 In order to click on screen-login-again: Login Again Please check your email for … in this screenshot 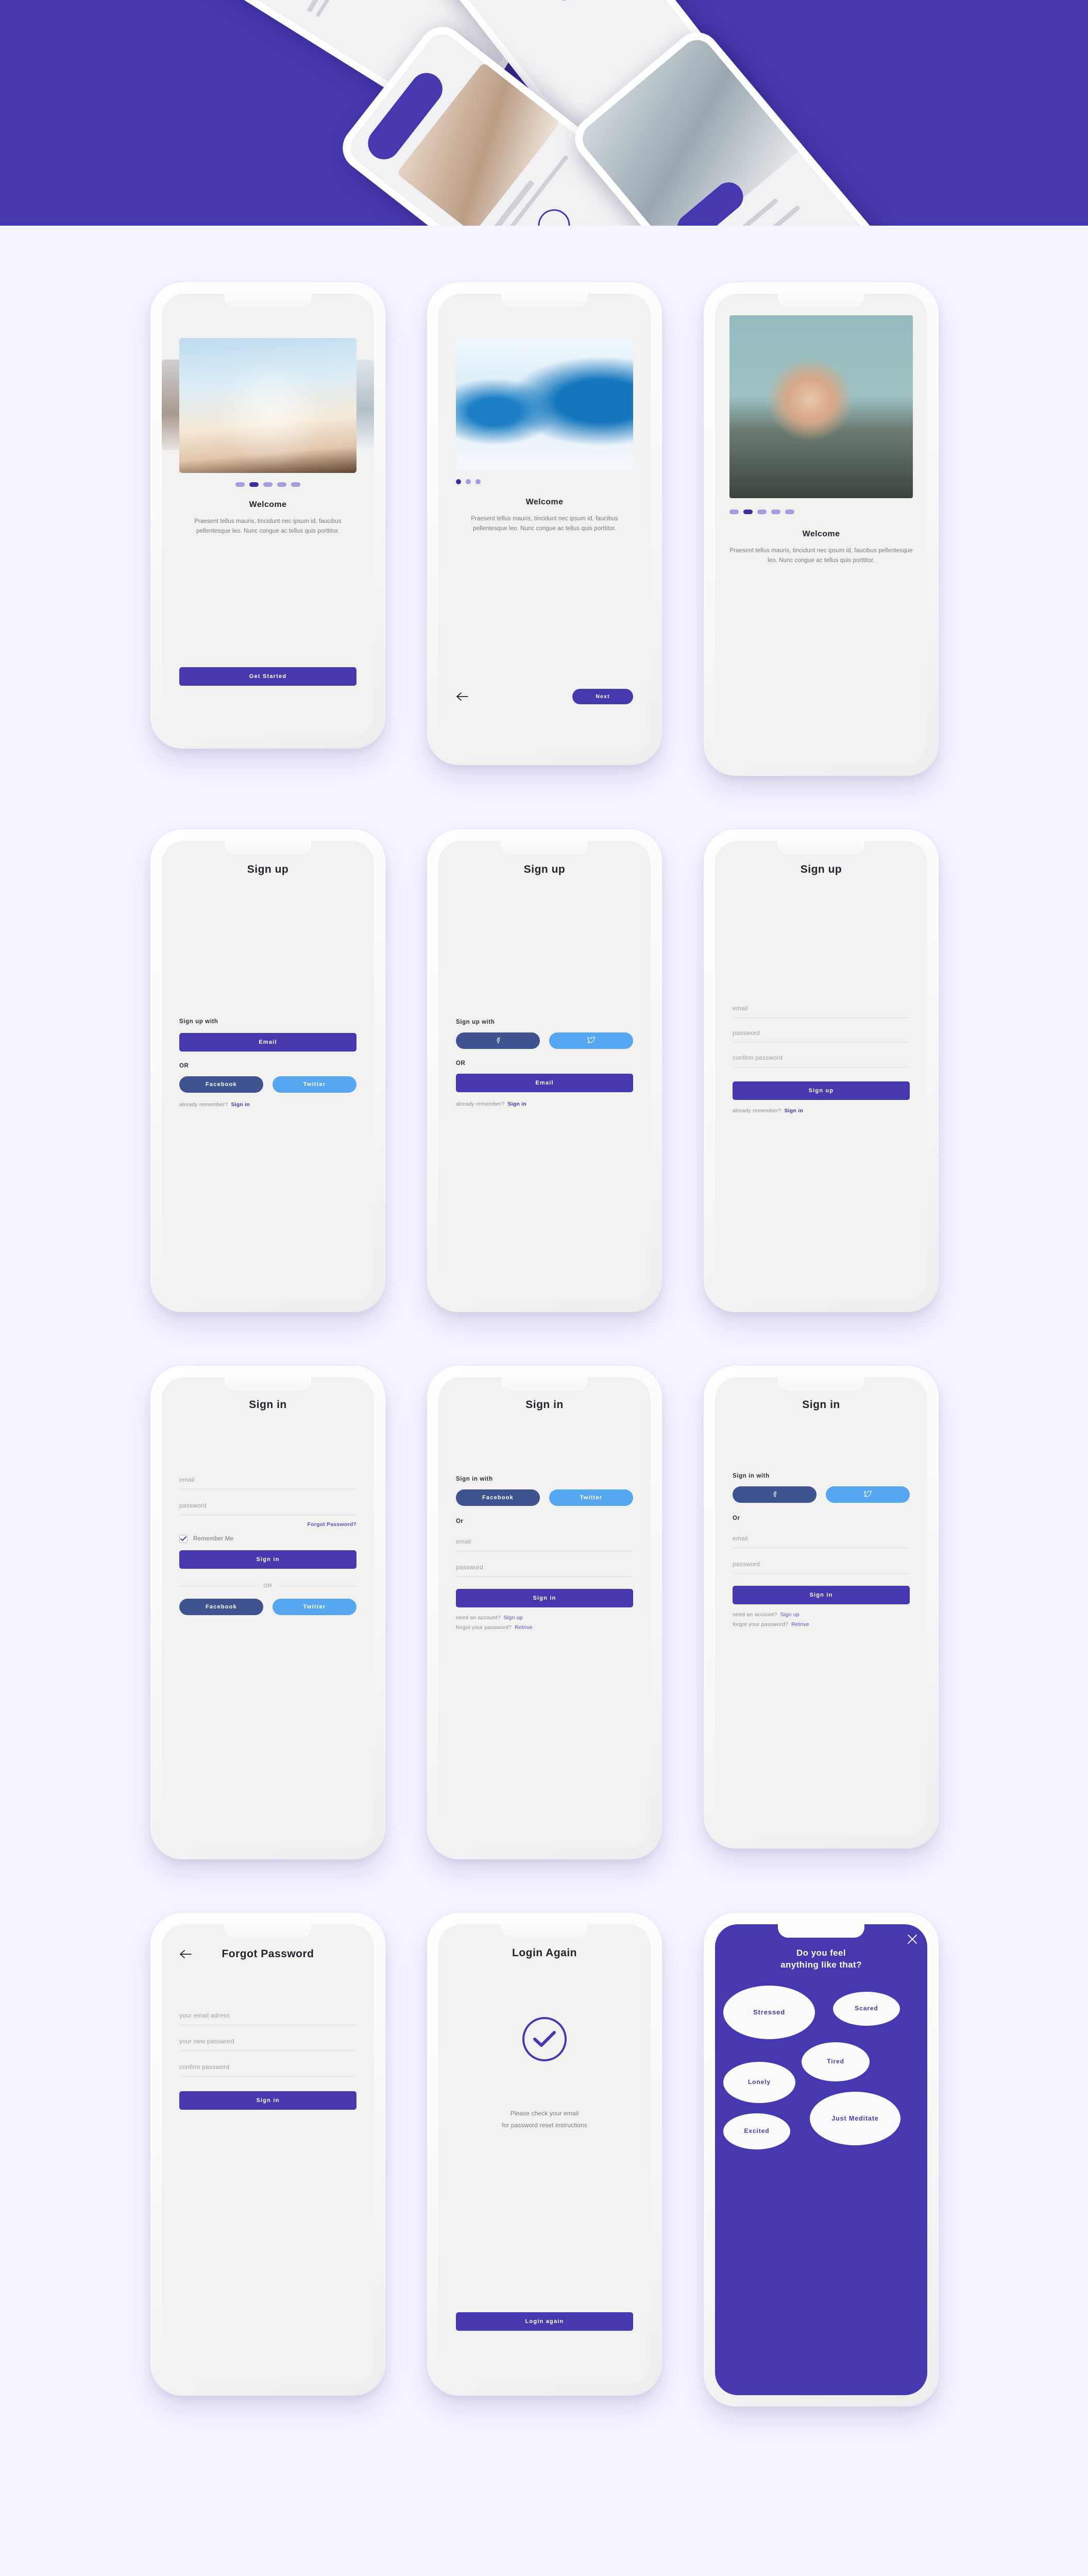, I will do `click(544, 2154)`.